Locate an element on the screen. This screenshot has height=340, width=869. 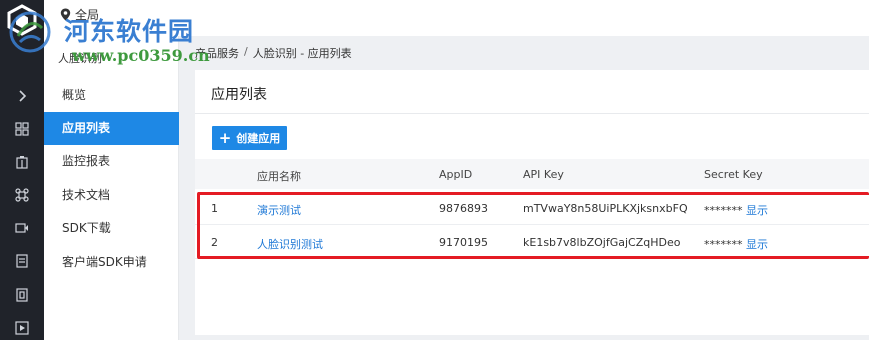
archive-icon is located at coordinates (22, 295).